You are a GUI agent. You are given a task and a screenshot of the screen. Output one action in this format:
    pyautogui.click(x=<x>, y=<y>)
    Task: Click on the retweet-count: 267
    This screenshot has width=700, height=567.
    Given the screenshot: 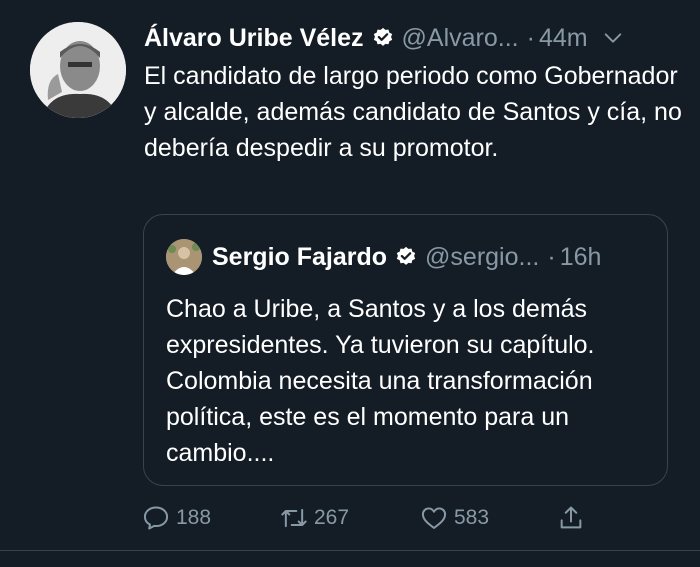 What is the action you would take?
    pyautogui.click(x=332, y=517)
    